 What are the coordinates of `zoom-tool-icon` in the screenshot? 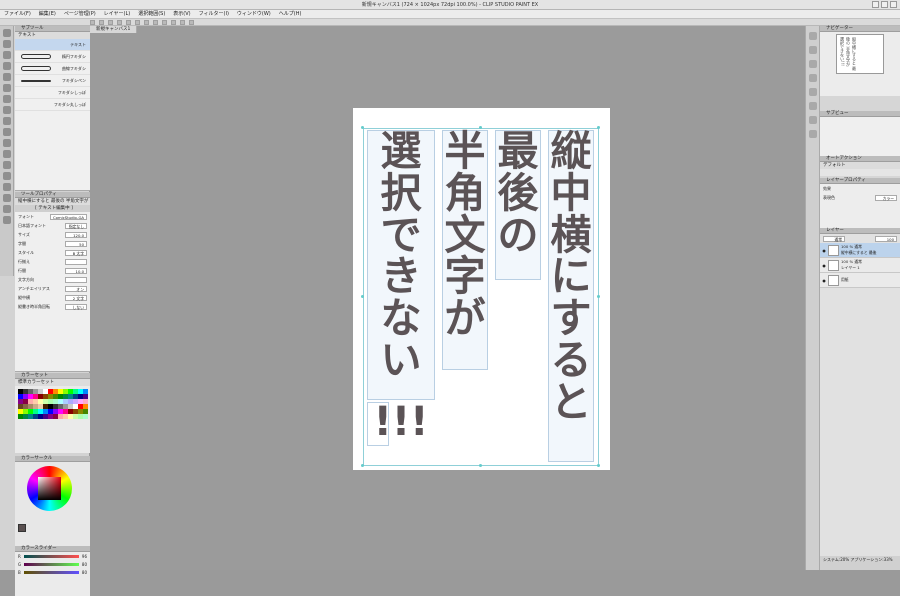 It's located at (7, 33).